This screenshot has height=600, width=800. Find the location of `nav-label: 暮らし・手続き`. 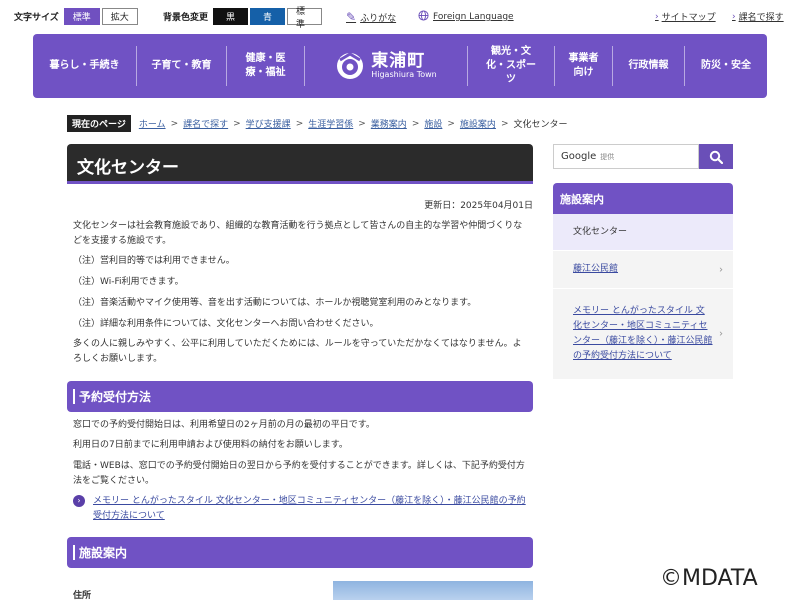

nav-label: 暮らし・手続き is located at coordinates (84, 65).